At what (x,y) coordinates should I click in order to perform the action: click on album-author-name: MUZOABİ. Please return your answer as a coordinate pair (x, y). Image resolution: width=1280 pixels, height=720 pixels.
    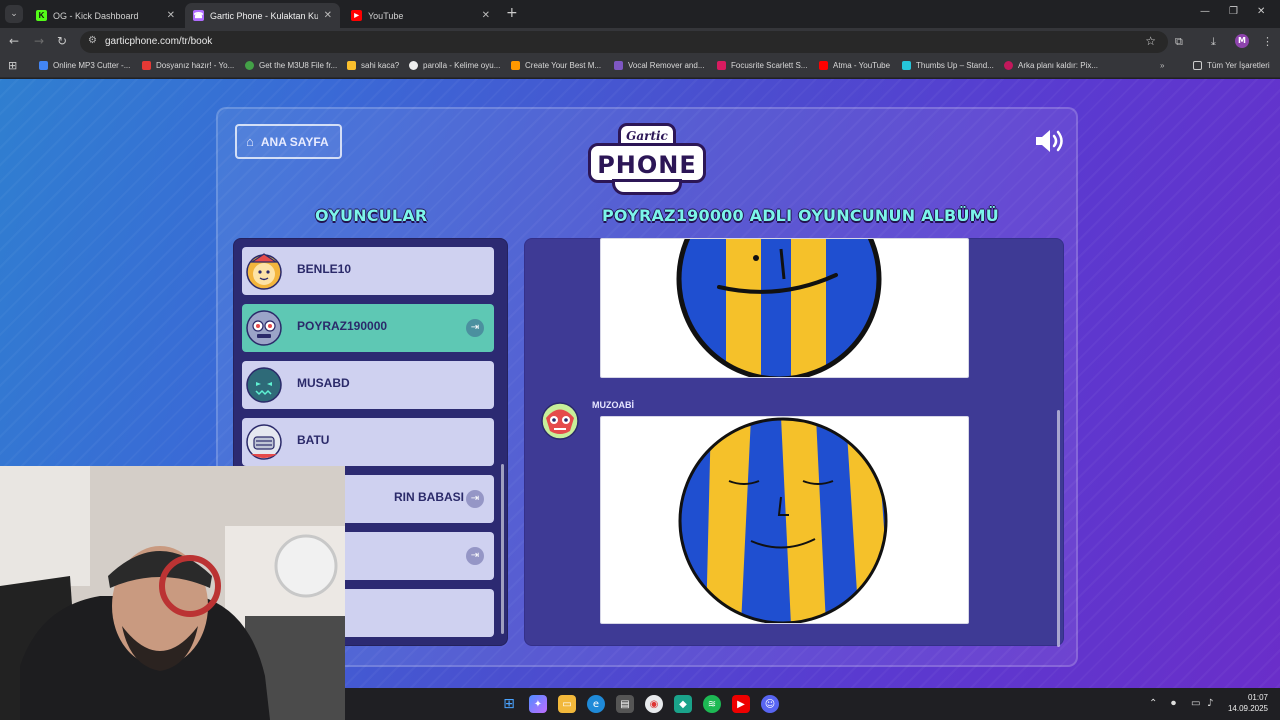
    Looking at the image, I should click on (613, 405).